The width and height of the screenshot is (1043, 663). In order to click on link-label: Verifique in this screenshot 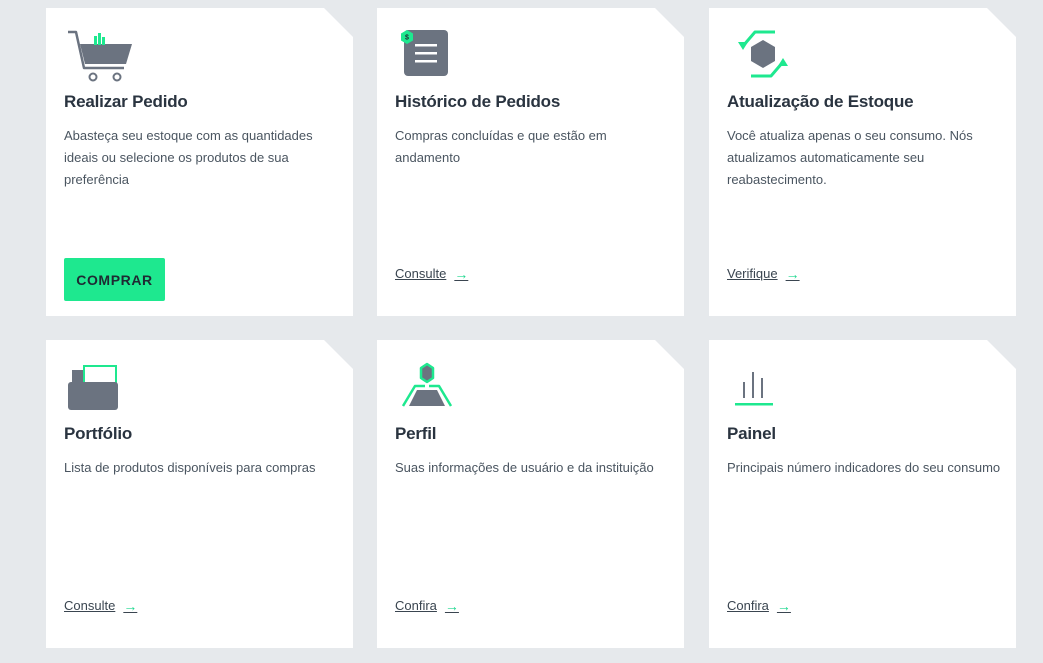, I will do `click(752, 273)`.